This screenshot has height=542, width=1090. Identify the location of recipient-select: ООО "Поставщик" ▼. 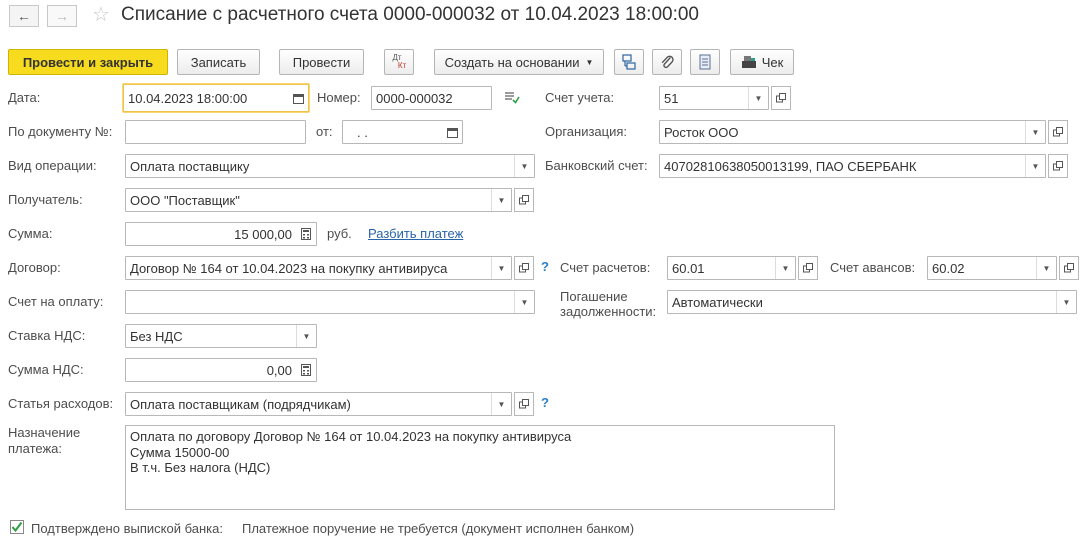
(318, 200).